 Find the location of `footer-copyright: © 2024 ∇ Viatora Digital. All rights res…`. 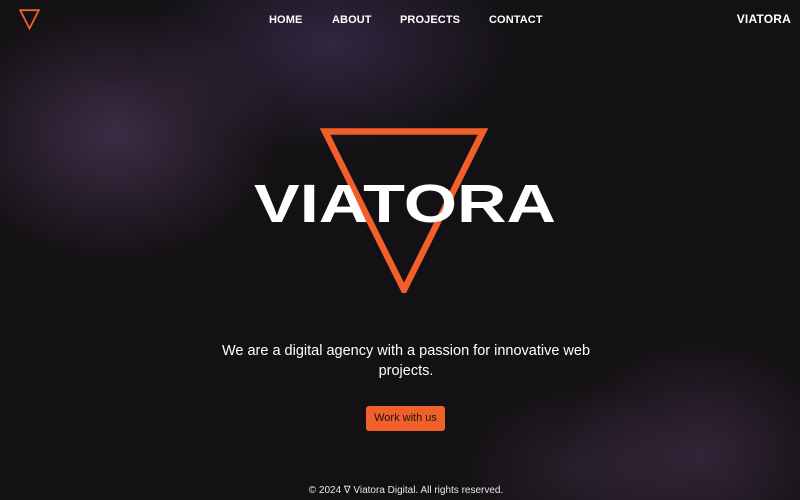

footer-copyright: © 2024 ∇ Viatora Digital. All rights res… is located at coordinates (406, 490).